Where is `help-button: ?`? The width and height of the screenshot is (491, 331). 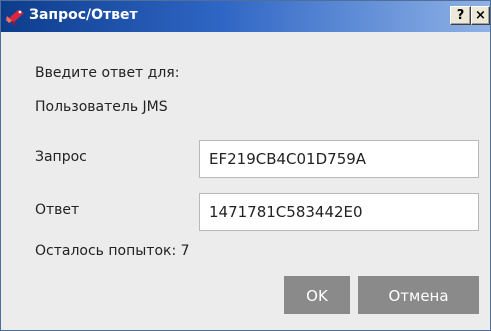
help-button: ? is located at coordinates (460, 15).